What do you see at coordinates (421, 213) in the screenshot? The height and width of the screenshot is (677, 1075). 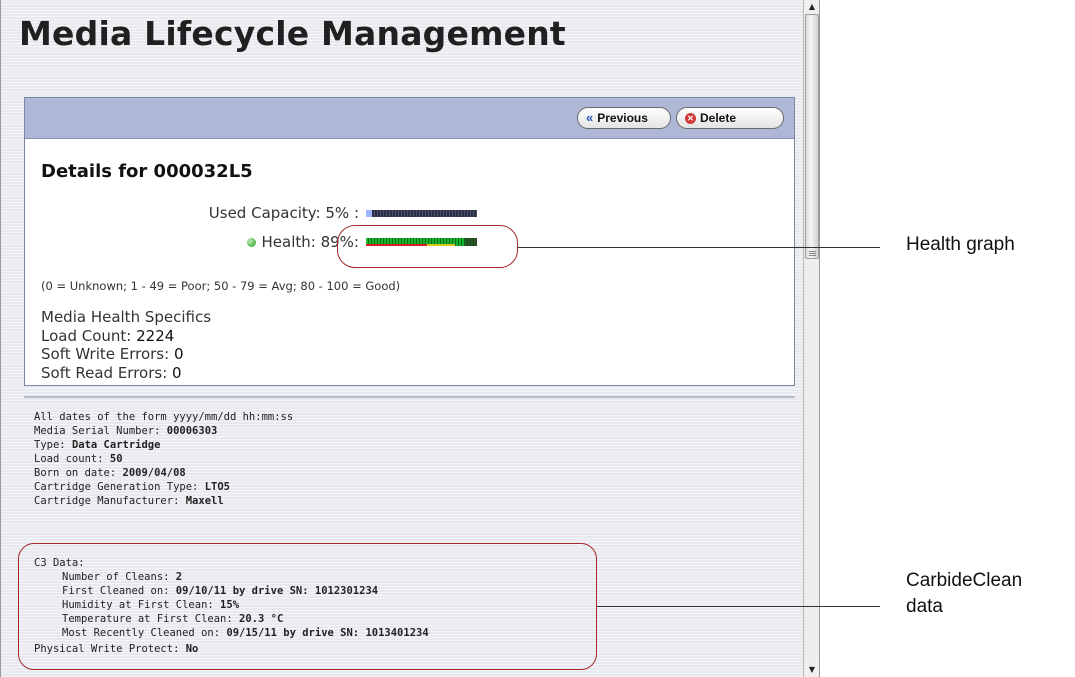 I see `used-capacity-bar` at bounding box center [421, 213].